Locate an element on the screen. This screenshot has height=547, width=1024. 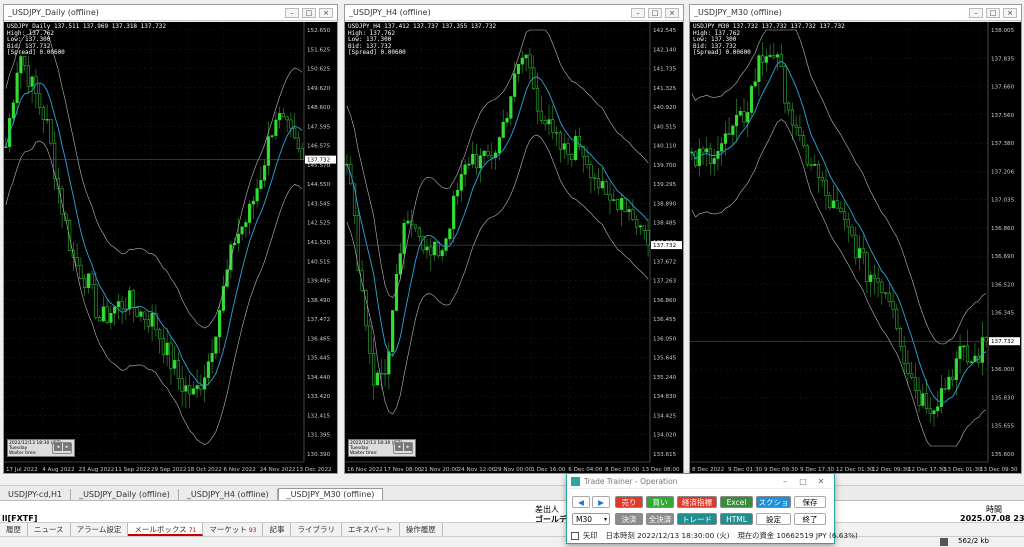
settle-button: 決済 is located at coordinates (629, 519).